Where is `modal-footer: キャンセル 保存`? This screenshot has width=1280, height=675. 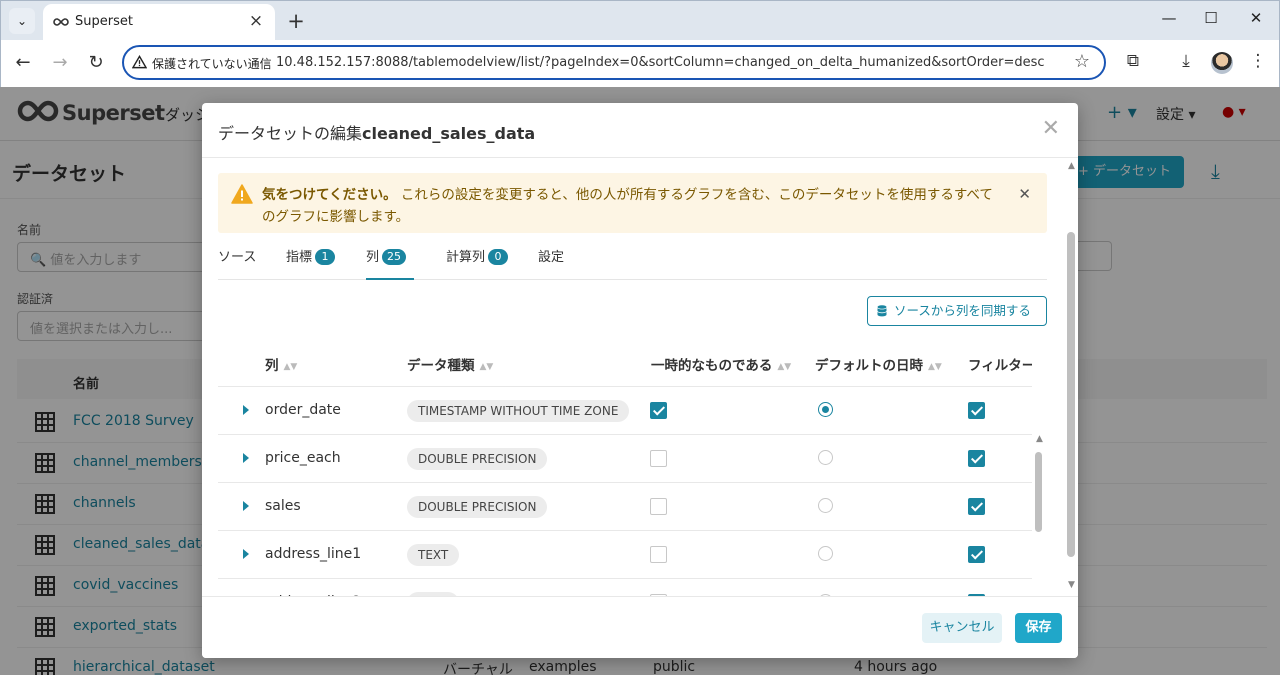 modal-footer: キャンセル 保存 is located at coordinates (640, 627).